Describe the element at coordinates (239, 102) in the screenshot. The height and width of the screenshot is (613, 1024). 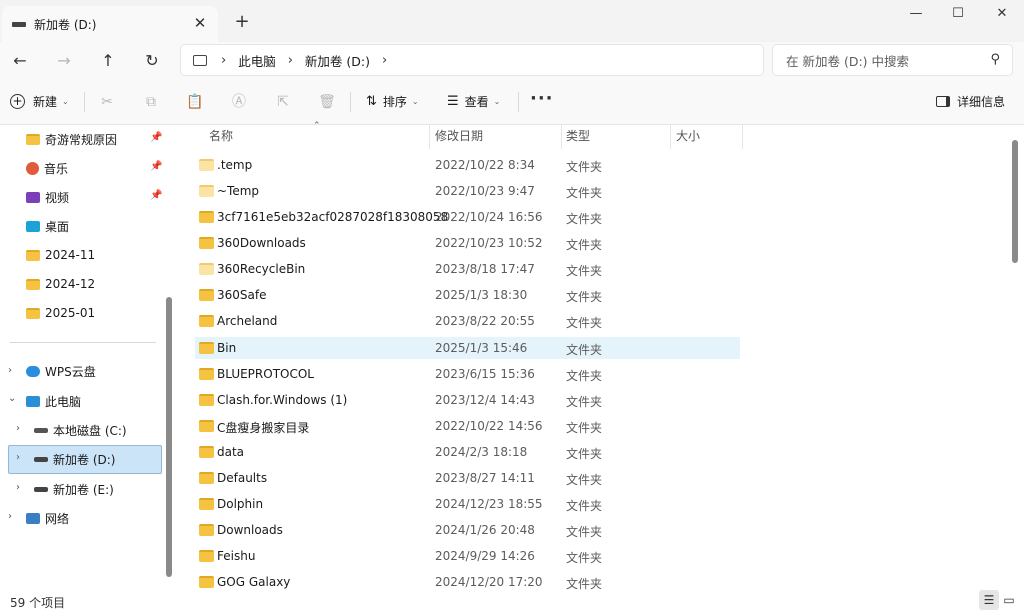
I see `rename-icon: Ⓐ` at that location.